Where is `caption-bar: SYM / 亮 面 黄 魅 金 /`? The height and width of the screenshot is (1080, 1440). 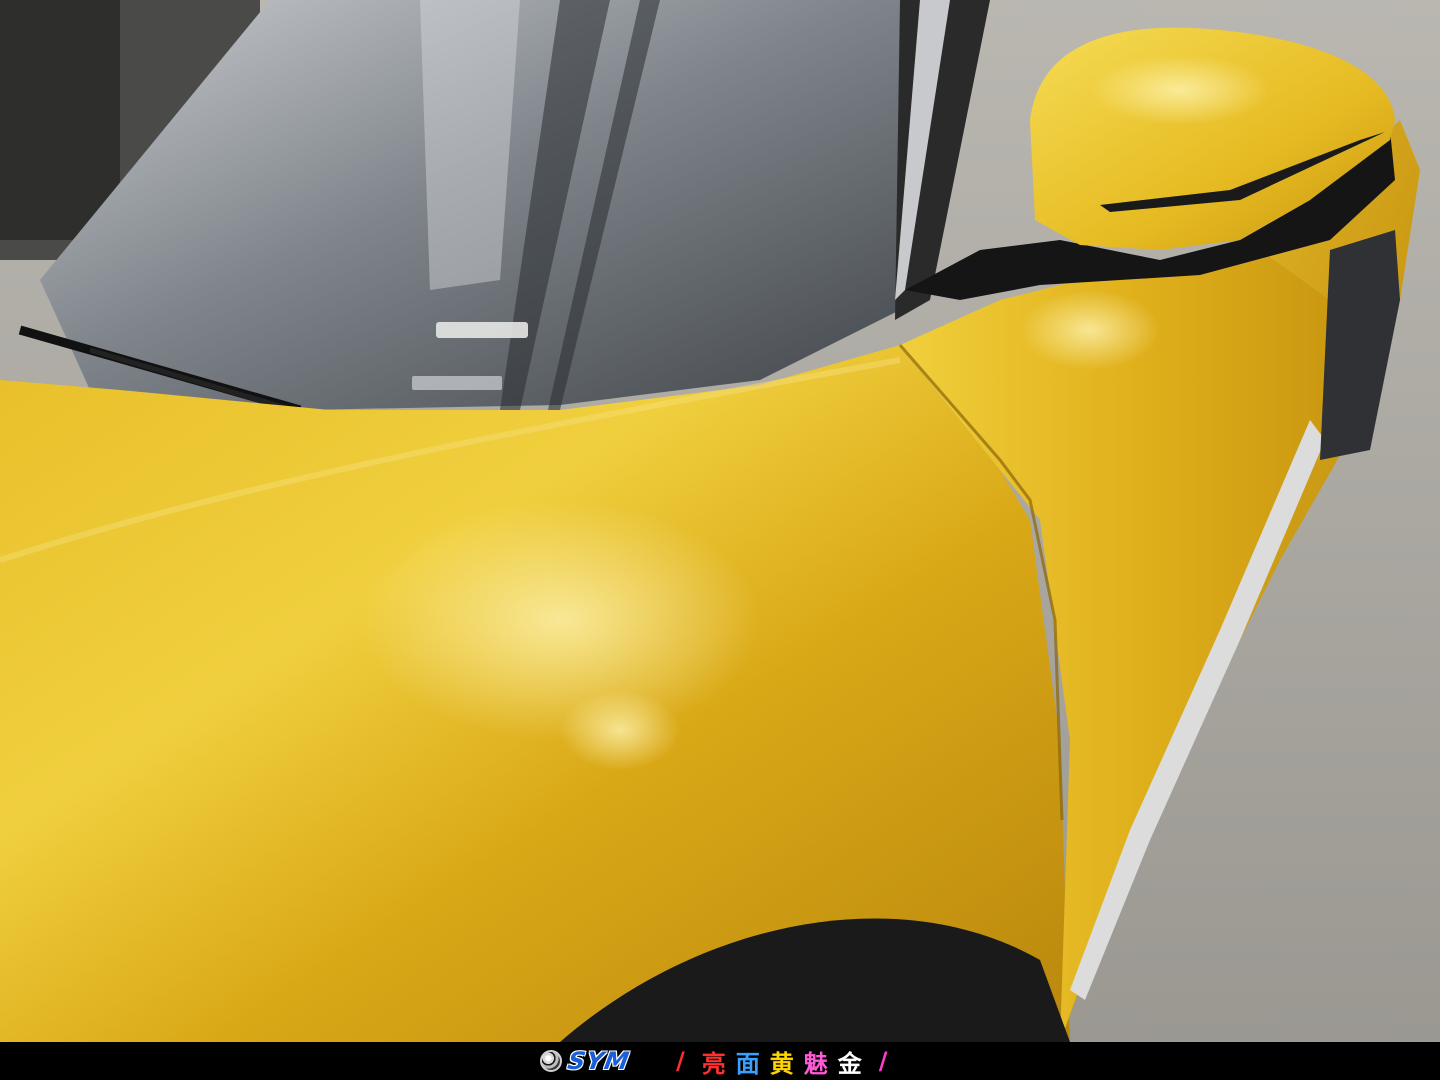
caption-bar: SYM / 亮 面 黄 魅 金 / is located at coordinates (720, 1061).